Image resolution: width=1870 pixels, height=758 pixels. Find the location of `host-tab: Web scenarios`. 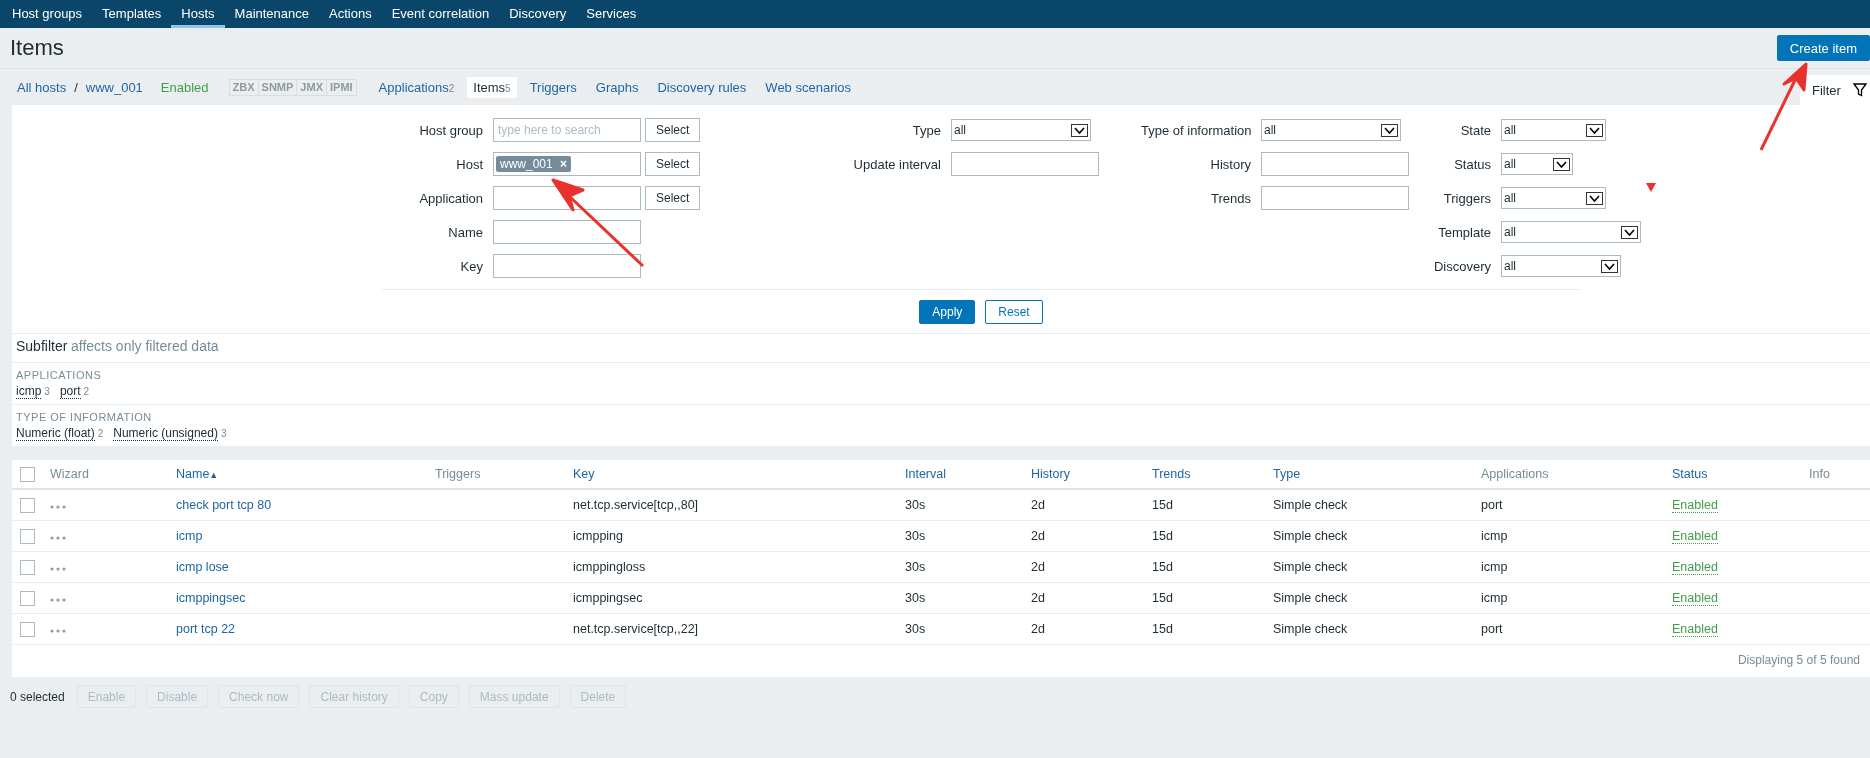

host-tab: Web scenarios is located at coordinates (808, 87).